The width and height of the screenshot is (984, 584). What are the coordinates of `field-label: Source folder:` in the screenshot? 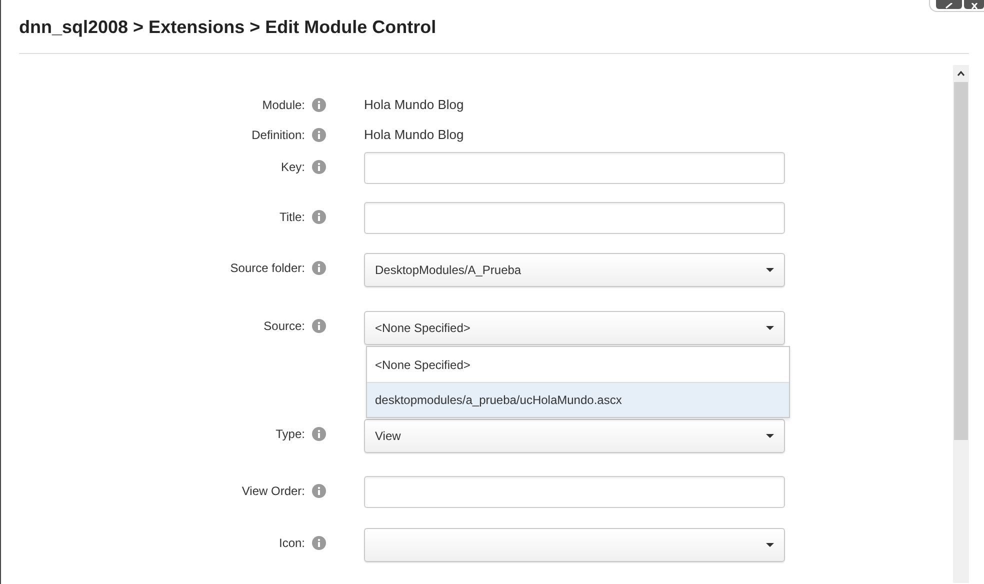 It's located at (267, 268).